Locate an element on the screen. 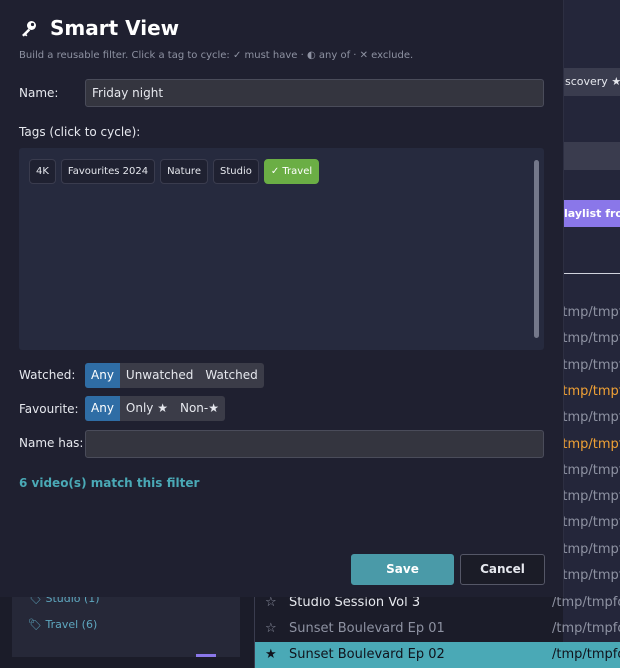  playlist-from-button: laylist from is located at coordinates (589, 213).